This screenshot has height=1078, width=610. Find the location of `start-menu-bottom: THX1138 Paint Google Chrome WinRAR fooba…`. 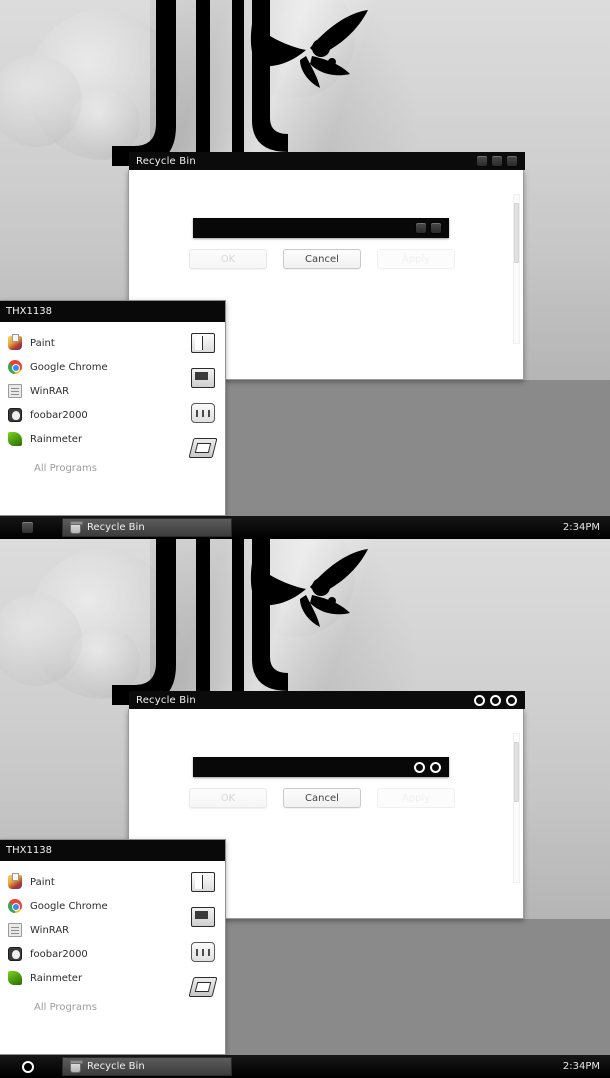

start-menu-bottom: THX1138 Paint Google Chrome WinRAR fooba… is located at coordinates (113, 947).